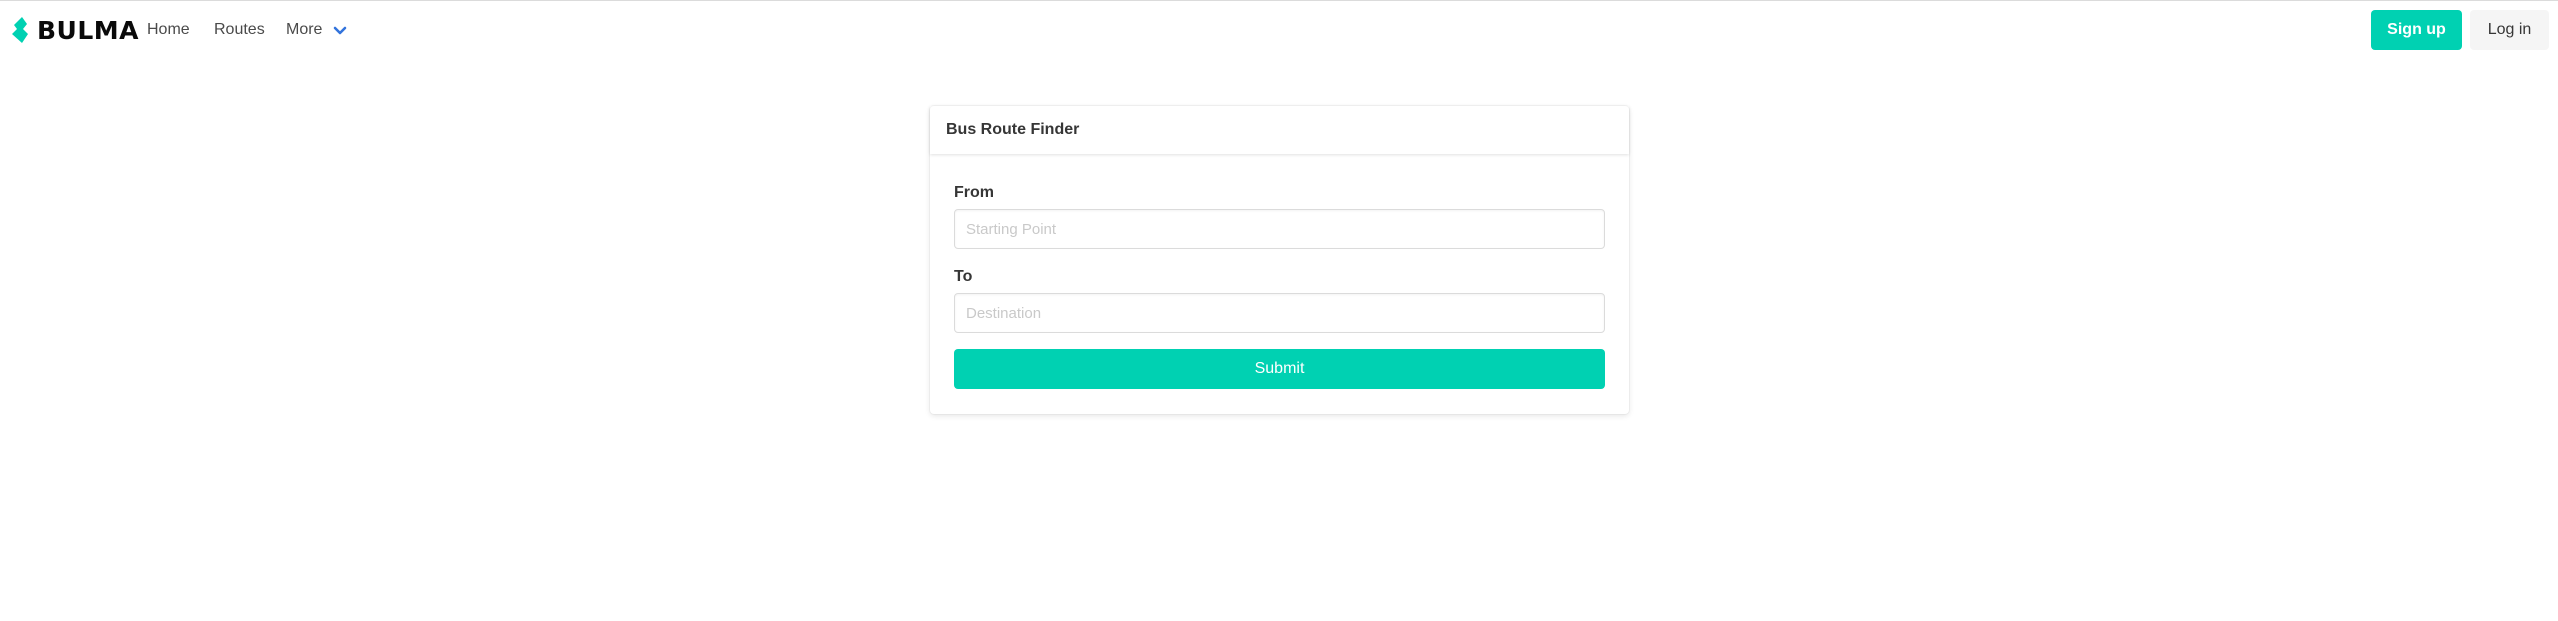 The image size is (2558, 621). Describe the element at coordinates (1013, 129) in the screenshot. I see `card-title: Bus Route Finder` at that location.